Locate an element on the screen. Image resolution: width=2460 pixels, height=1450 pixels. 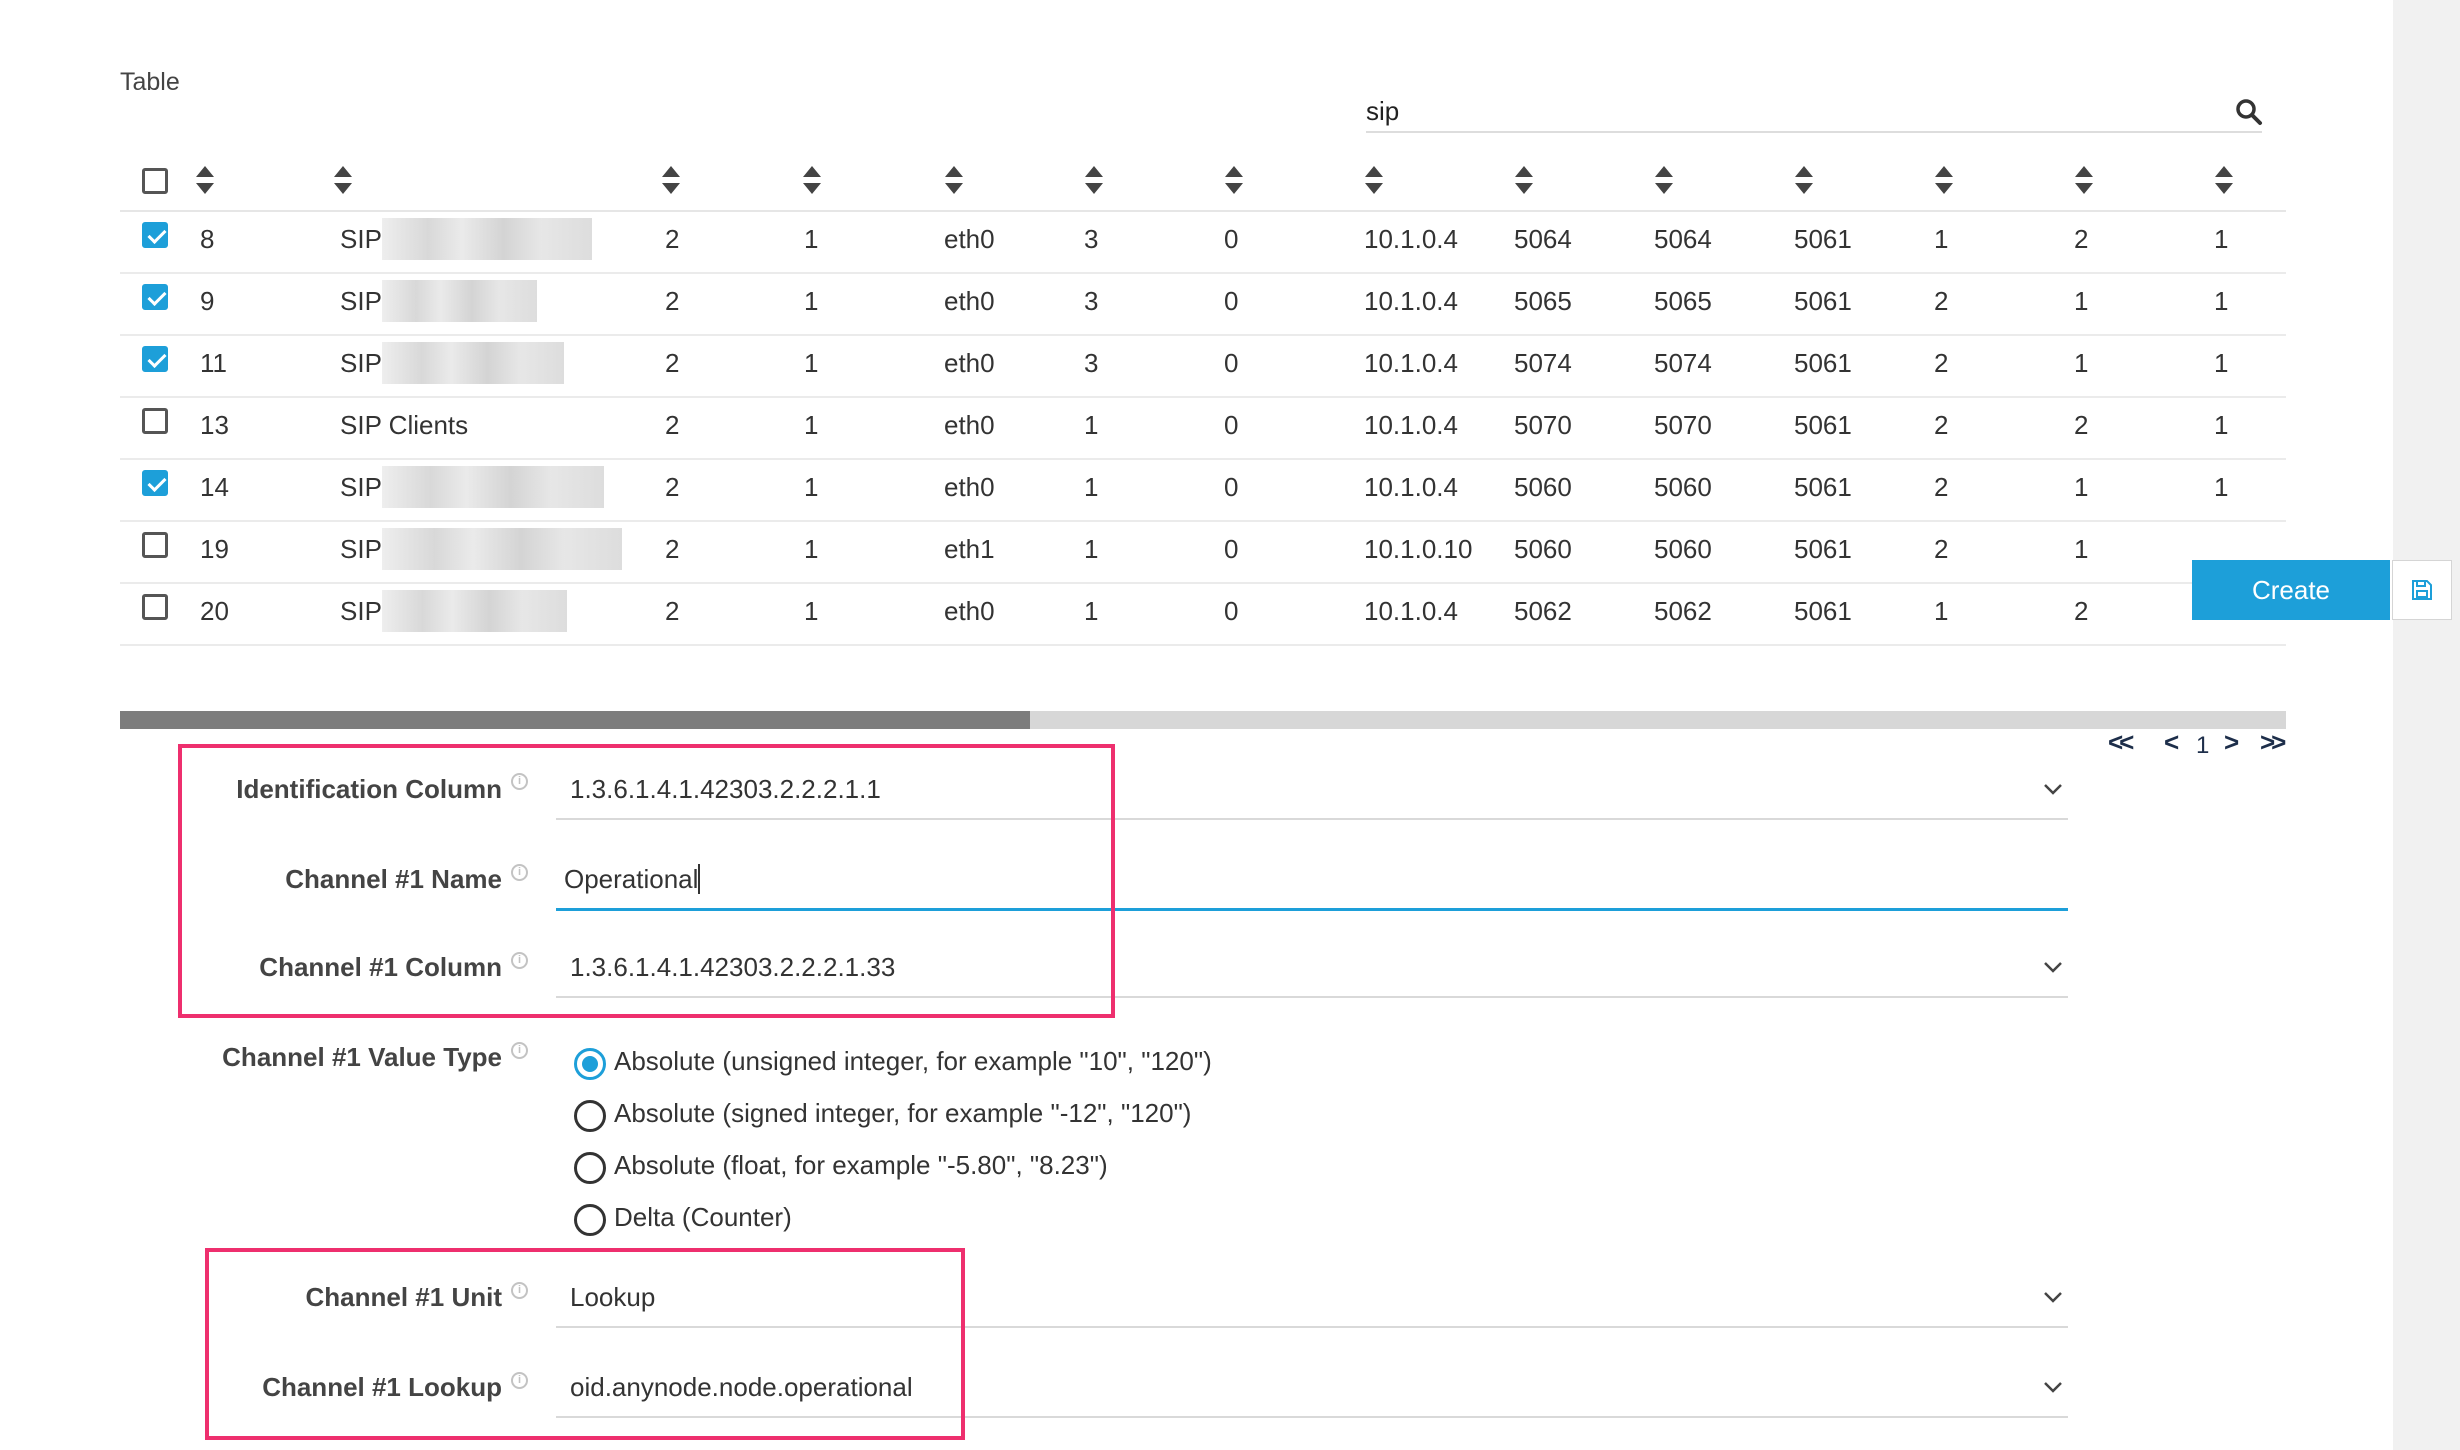
highlight-box-top is located at coordinates (646, 881).